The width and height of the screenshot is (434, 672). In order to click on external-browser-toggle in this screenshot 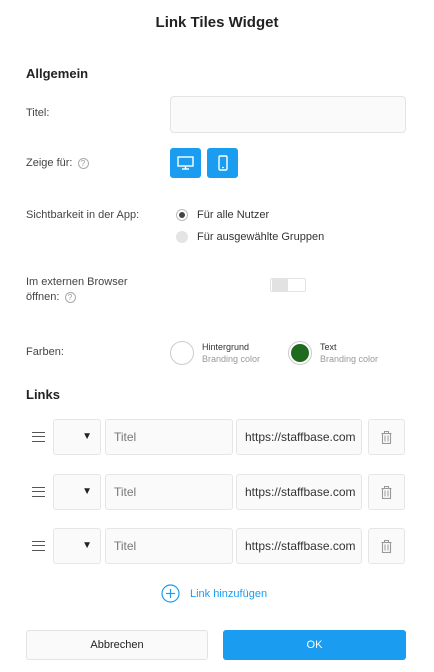, I will do `click(288, 285)`.